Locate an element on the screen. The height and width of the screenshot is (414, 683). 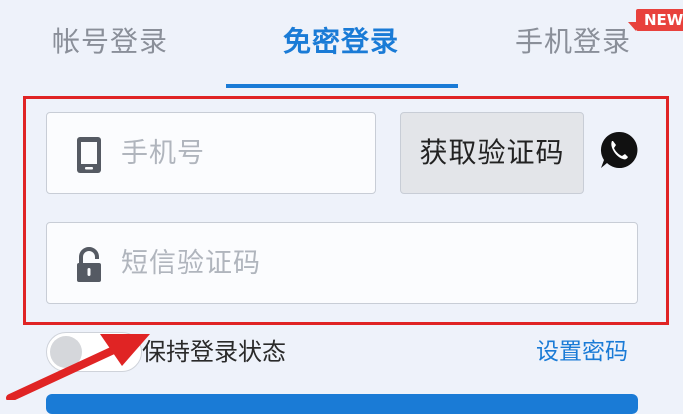
login-submit-button is located at coordinates (342, 404).